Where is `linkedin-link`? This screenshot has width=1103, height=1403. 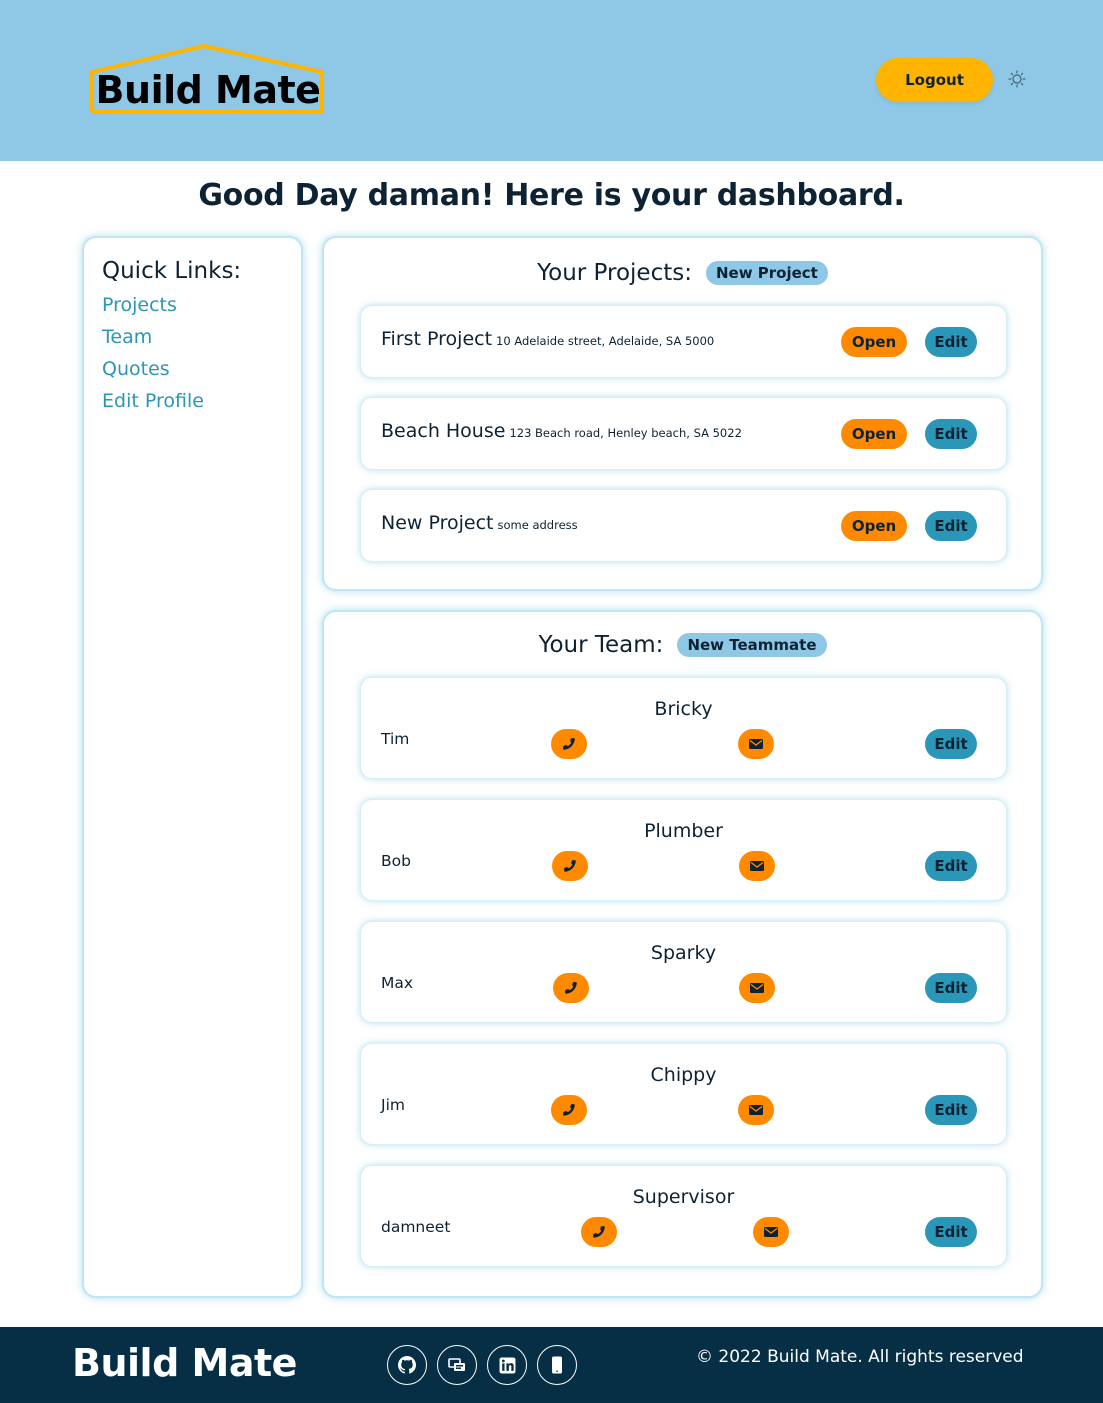 linkedin-link is located at coordinates (507, 1365).